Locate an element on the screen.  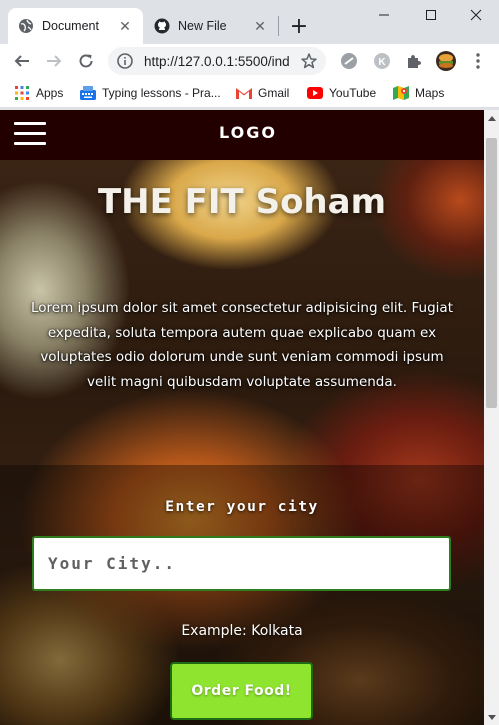
github-icon is located at coordinates (162, 26).